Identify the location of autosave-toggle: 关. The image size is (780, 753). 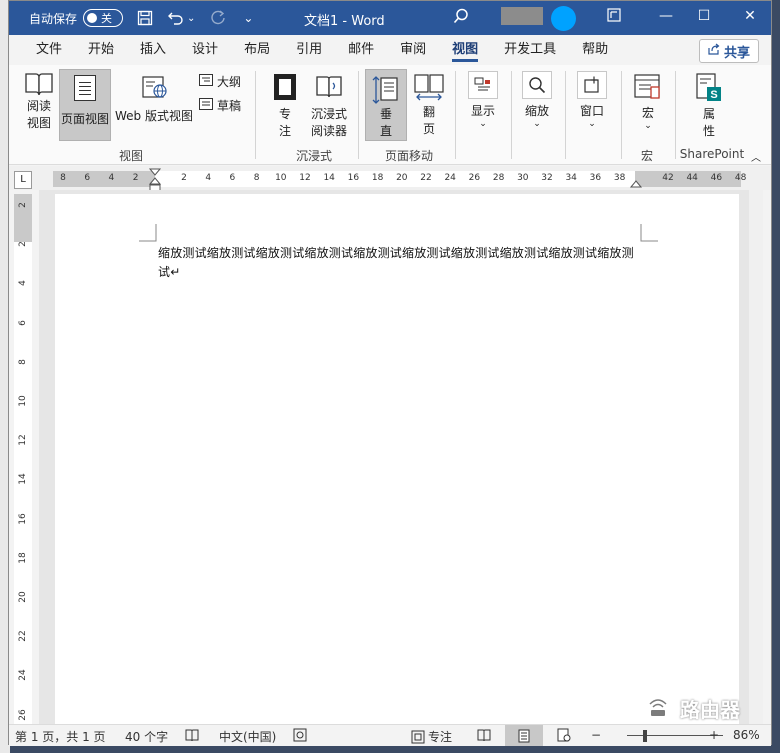
(103, 18).